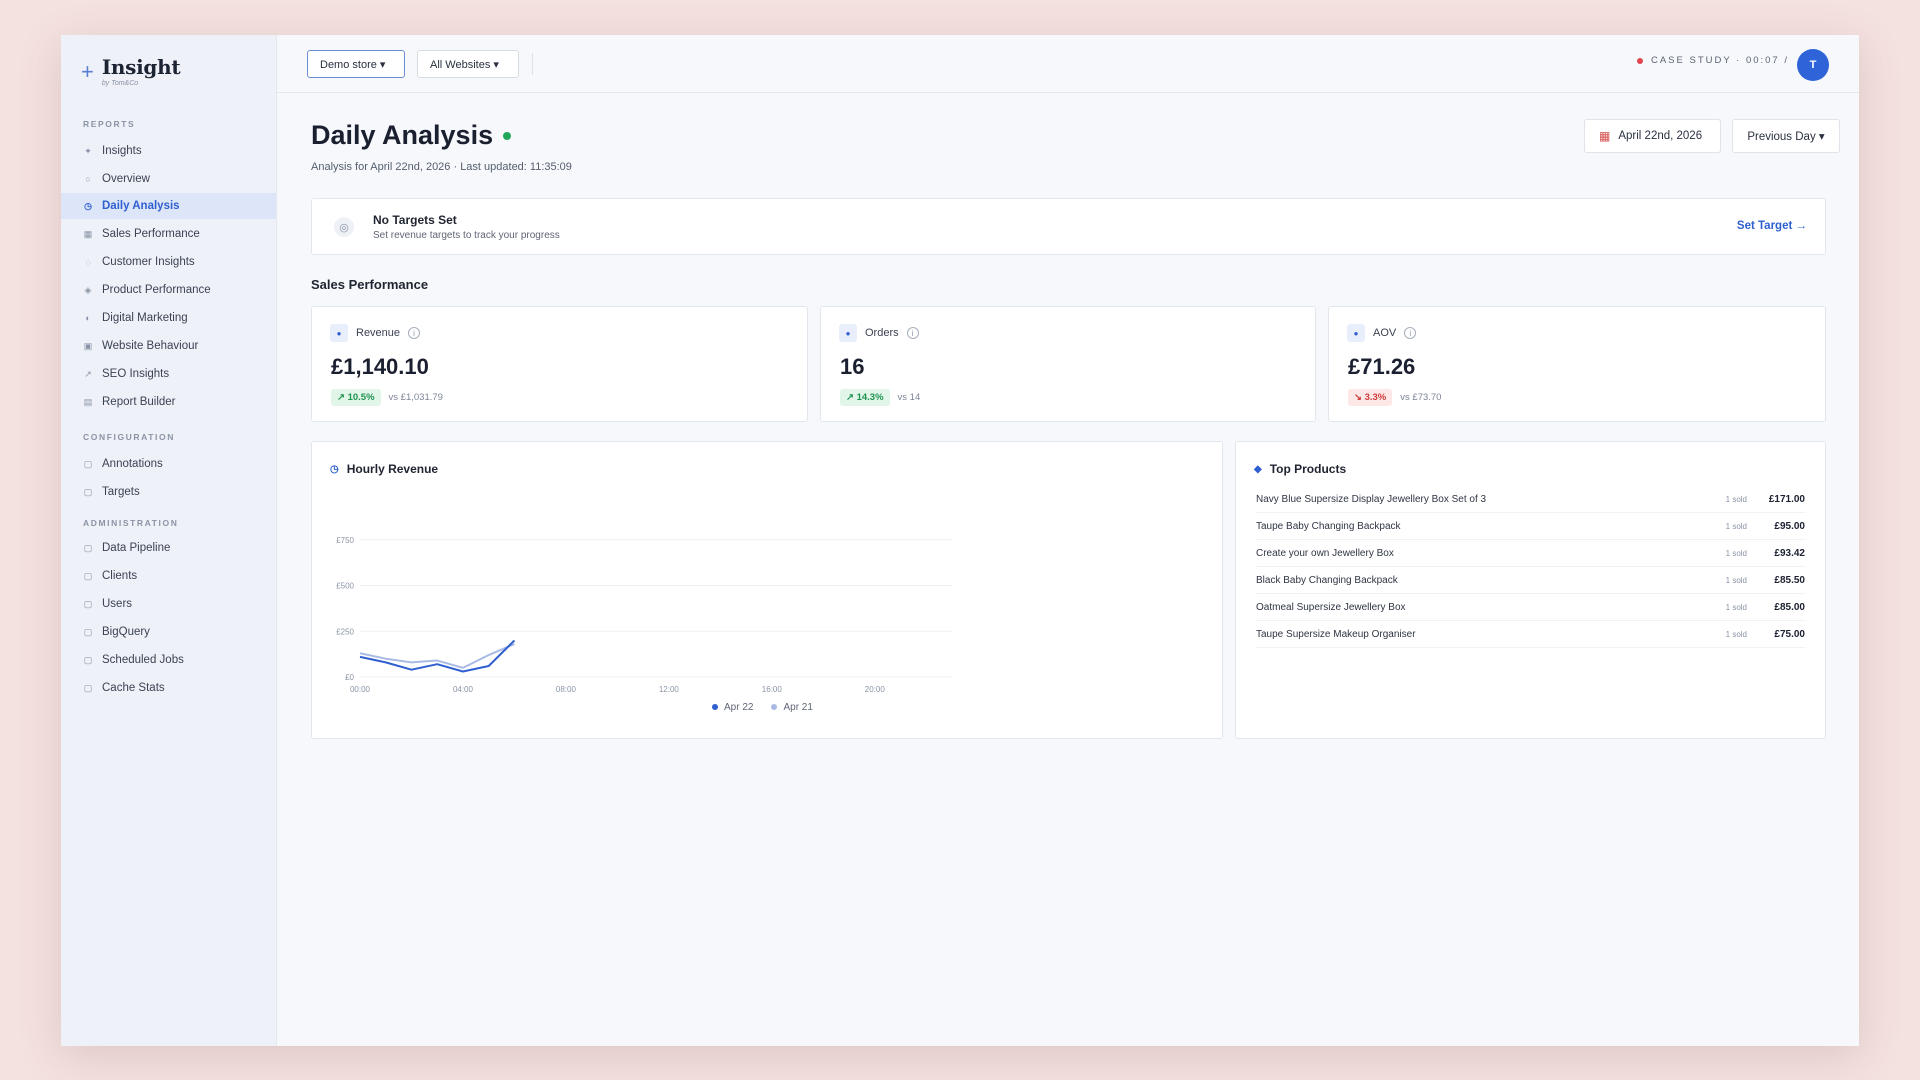 The height and width of the screenshot is (1080, 1920). I want to click on x-tick-label: 00:00, so click(360, 689).